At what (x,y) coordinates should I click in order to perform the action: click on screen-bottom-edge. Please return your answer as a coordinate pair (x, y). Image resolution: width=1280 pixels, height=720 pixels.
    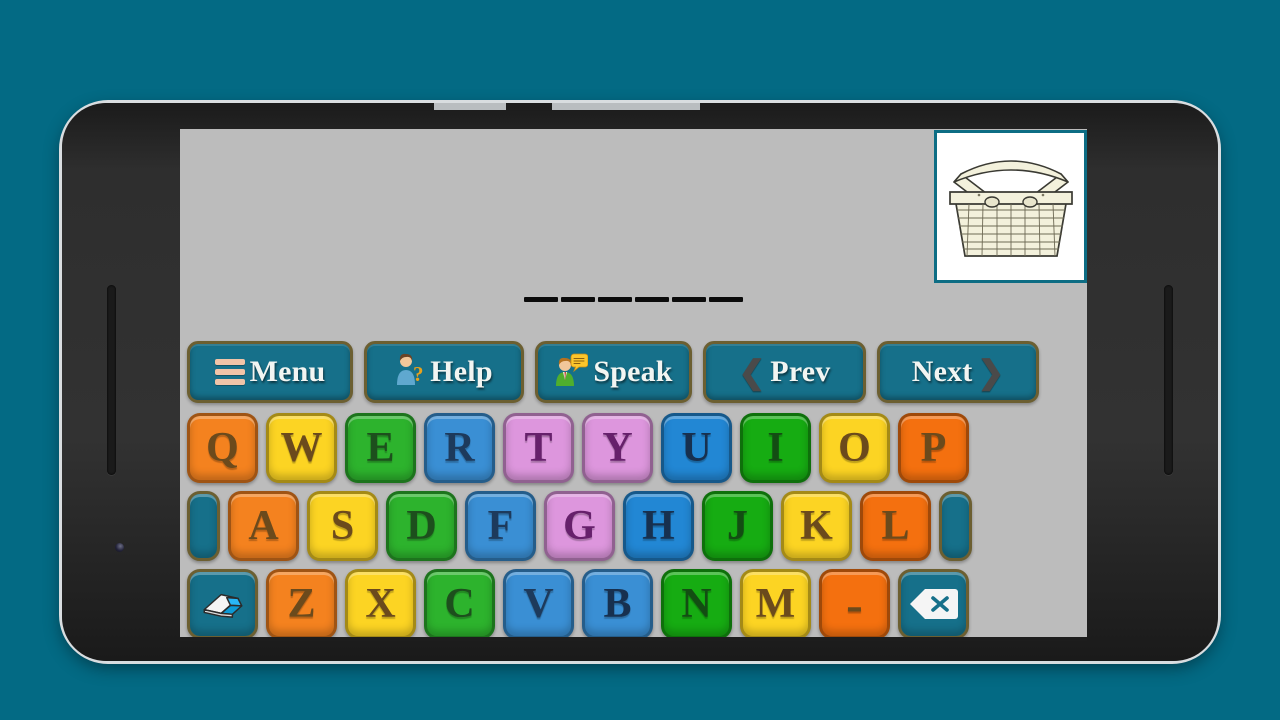
    Looking at the image, I should click on (633, 639).